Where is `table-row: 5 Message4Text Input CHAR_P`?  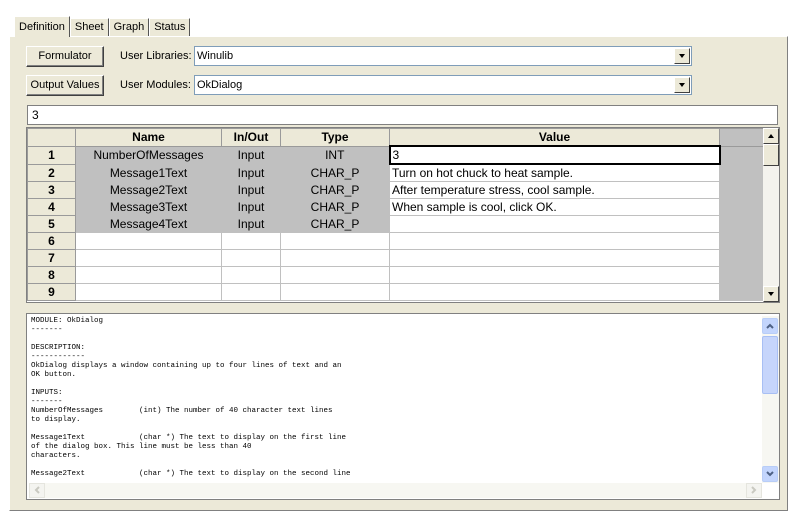
table-row: 5 Message4Text Input CHAR_P is located at coordinates (395, 224).